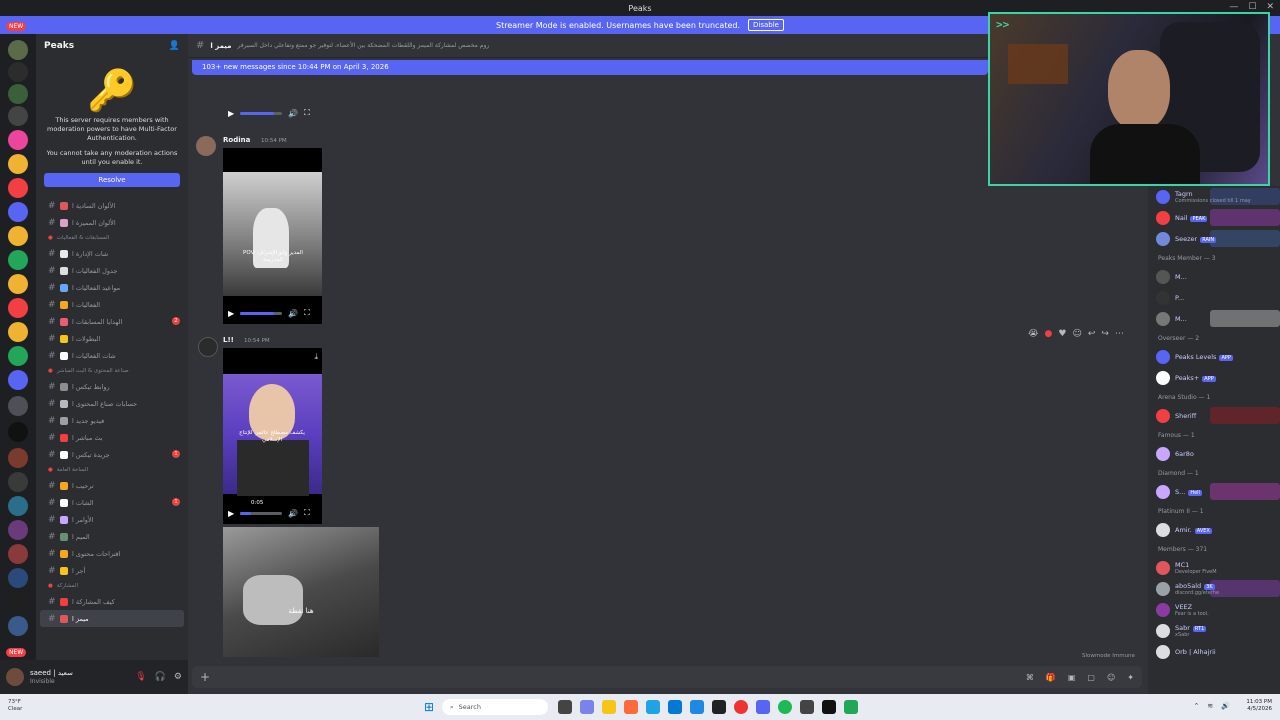 This screenshot has width=1280, height=720. Describe the element at coordinates (1214, 238) in the screenshot. I see `member-item: Seezer RAIN` at that location.